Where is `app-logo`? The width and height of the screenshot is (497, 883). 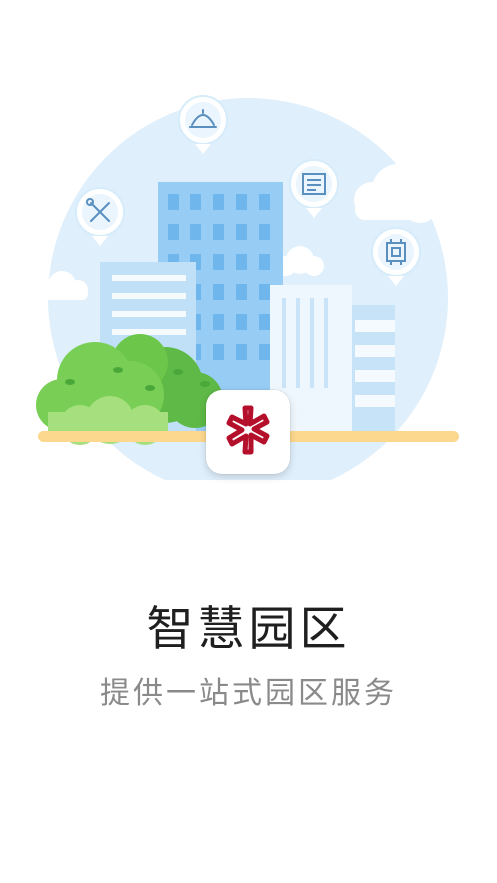
app-logo is located at coordinates (248, 432).